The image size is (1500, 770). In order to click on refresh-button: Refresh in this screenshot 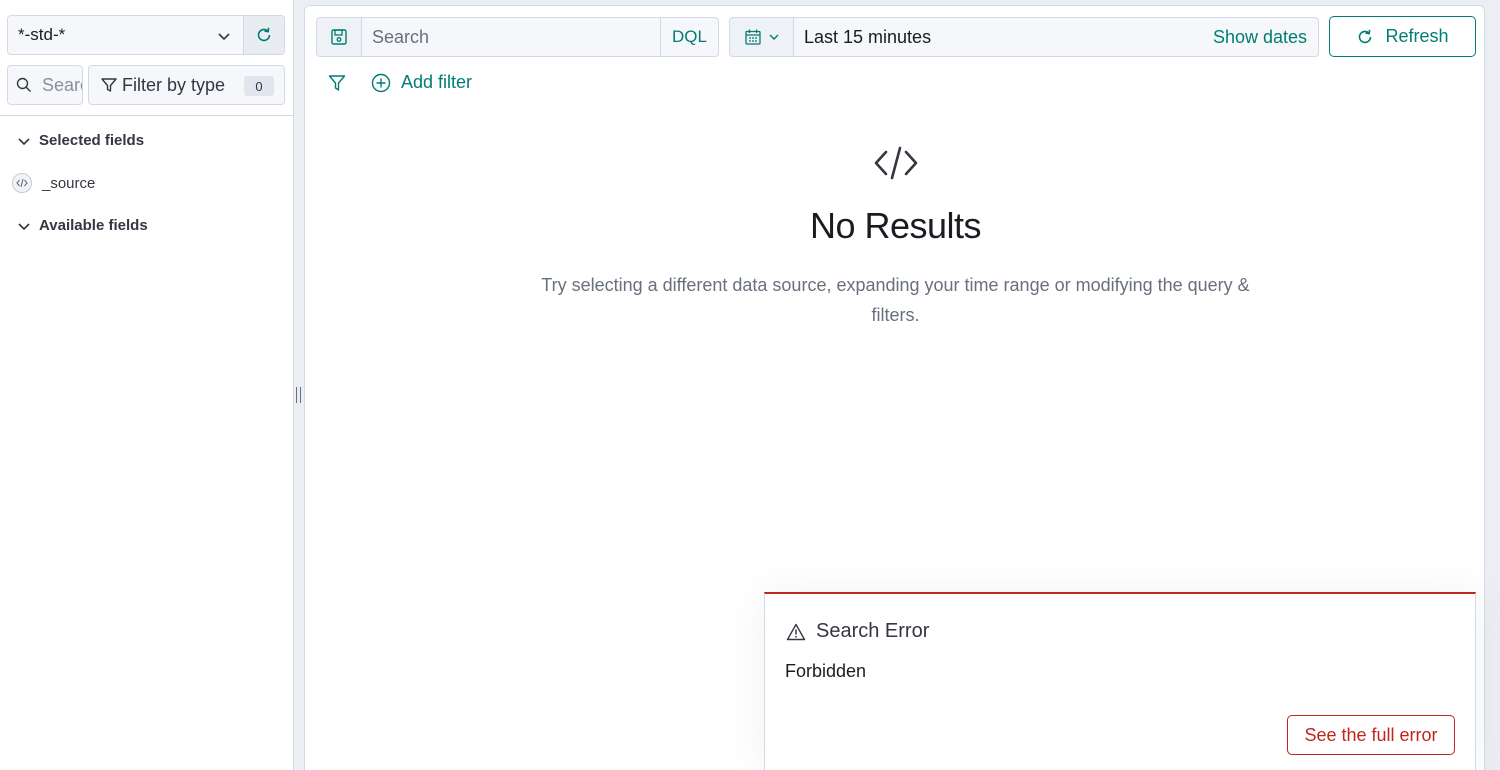, I will do `click(1402, 36)`.